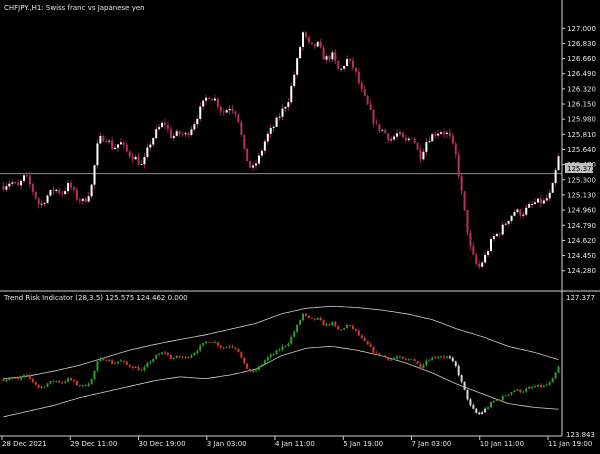 The height and width of the screenshot is (454, 600). I want to click on main-y-tick-label: 126.660, so click(581, 59).